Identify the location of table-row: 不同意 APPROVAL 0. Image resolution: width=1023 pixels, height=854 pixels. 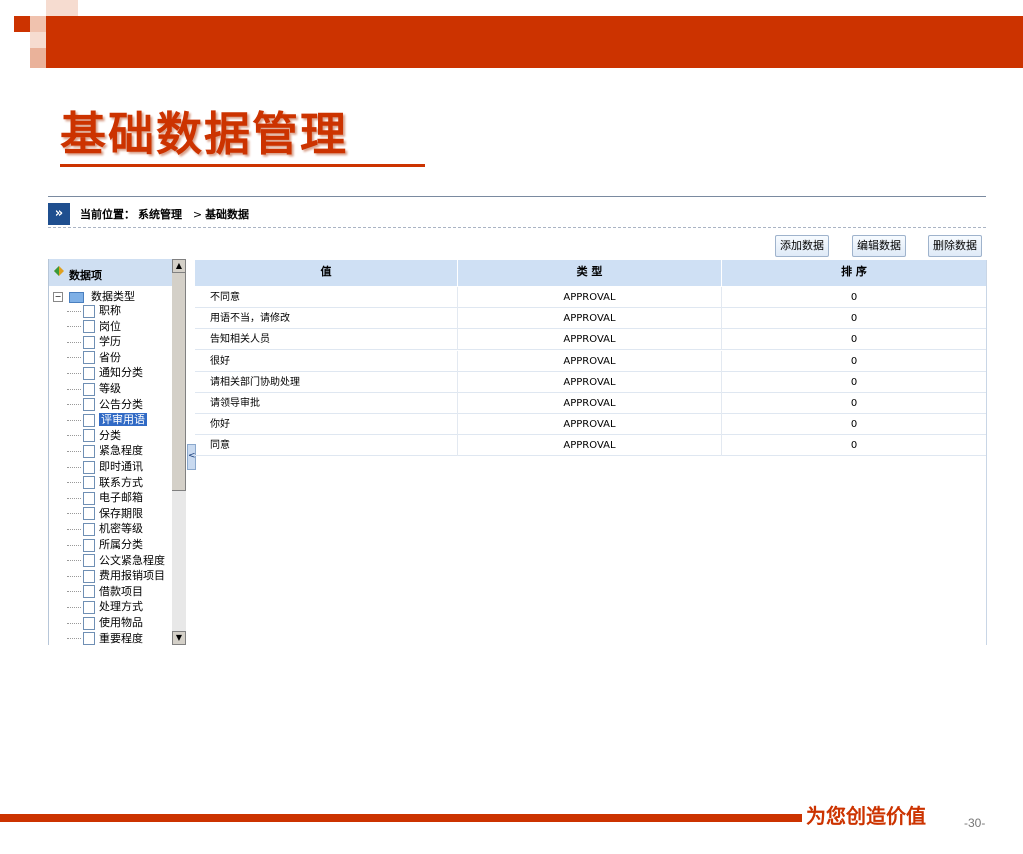
(590, 297).